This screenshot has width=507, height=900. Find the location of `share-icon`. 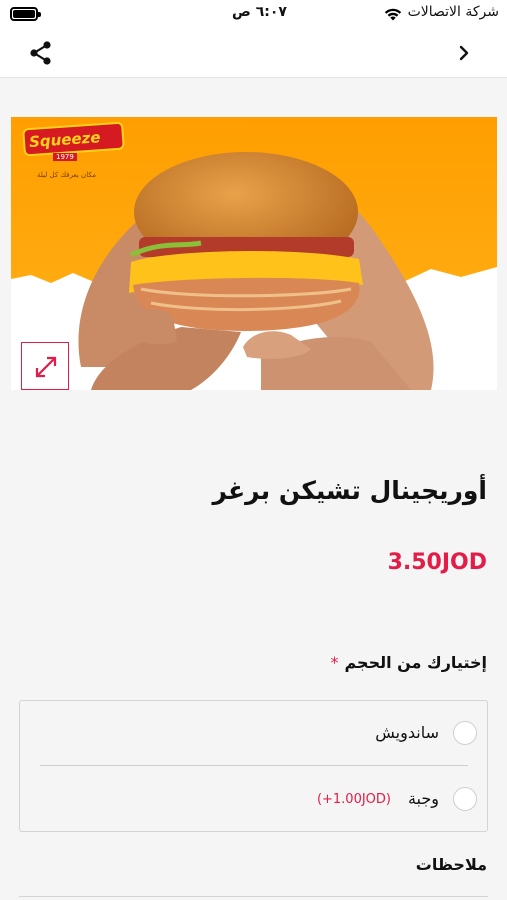

share-icon is located at coordinates (41, 53).